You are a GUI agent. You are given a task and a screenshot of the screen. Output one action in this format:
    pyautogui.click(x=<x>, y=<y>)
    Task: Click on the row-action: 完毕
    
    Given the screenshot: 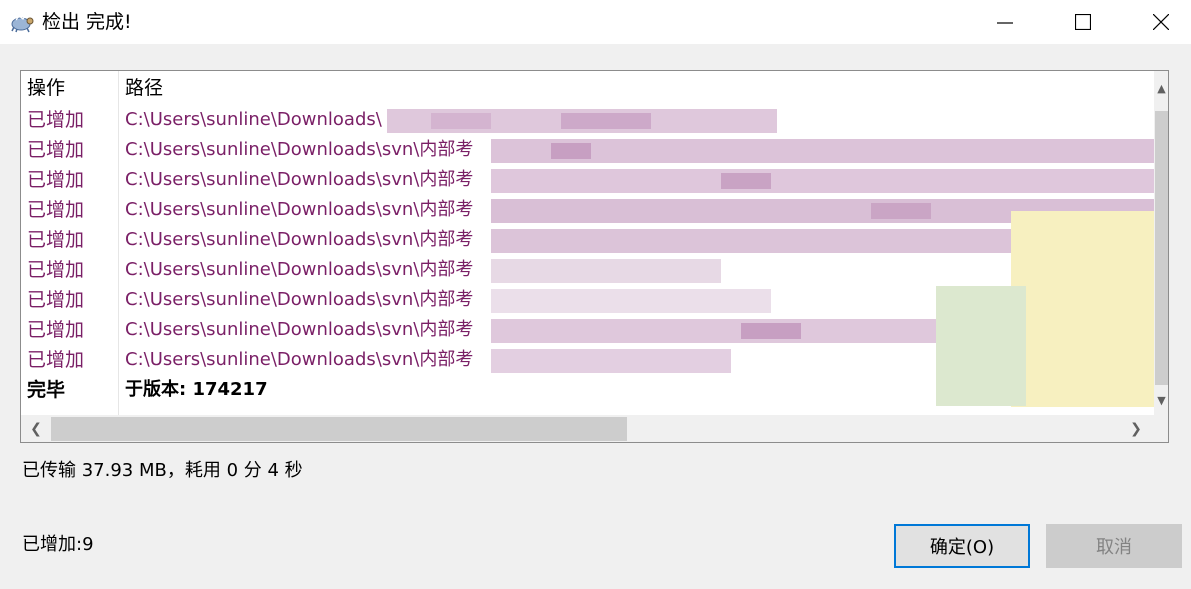 What is the action you would take?
    pyautogui.click(x=46, y=390)
    